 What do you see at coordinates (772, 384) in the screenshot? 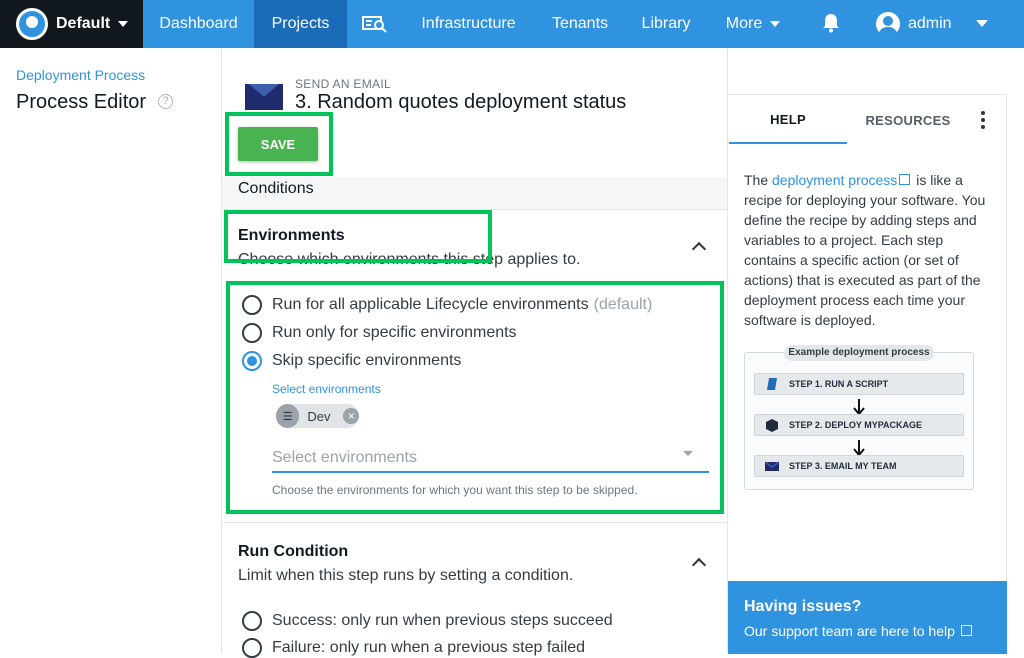
I see `script-icon` at bounding box center [772, 384].